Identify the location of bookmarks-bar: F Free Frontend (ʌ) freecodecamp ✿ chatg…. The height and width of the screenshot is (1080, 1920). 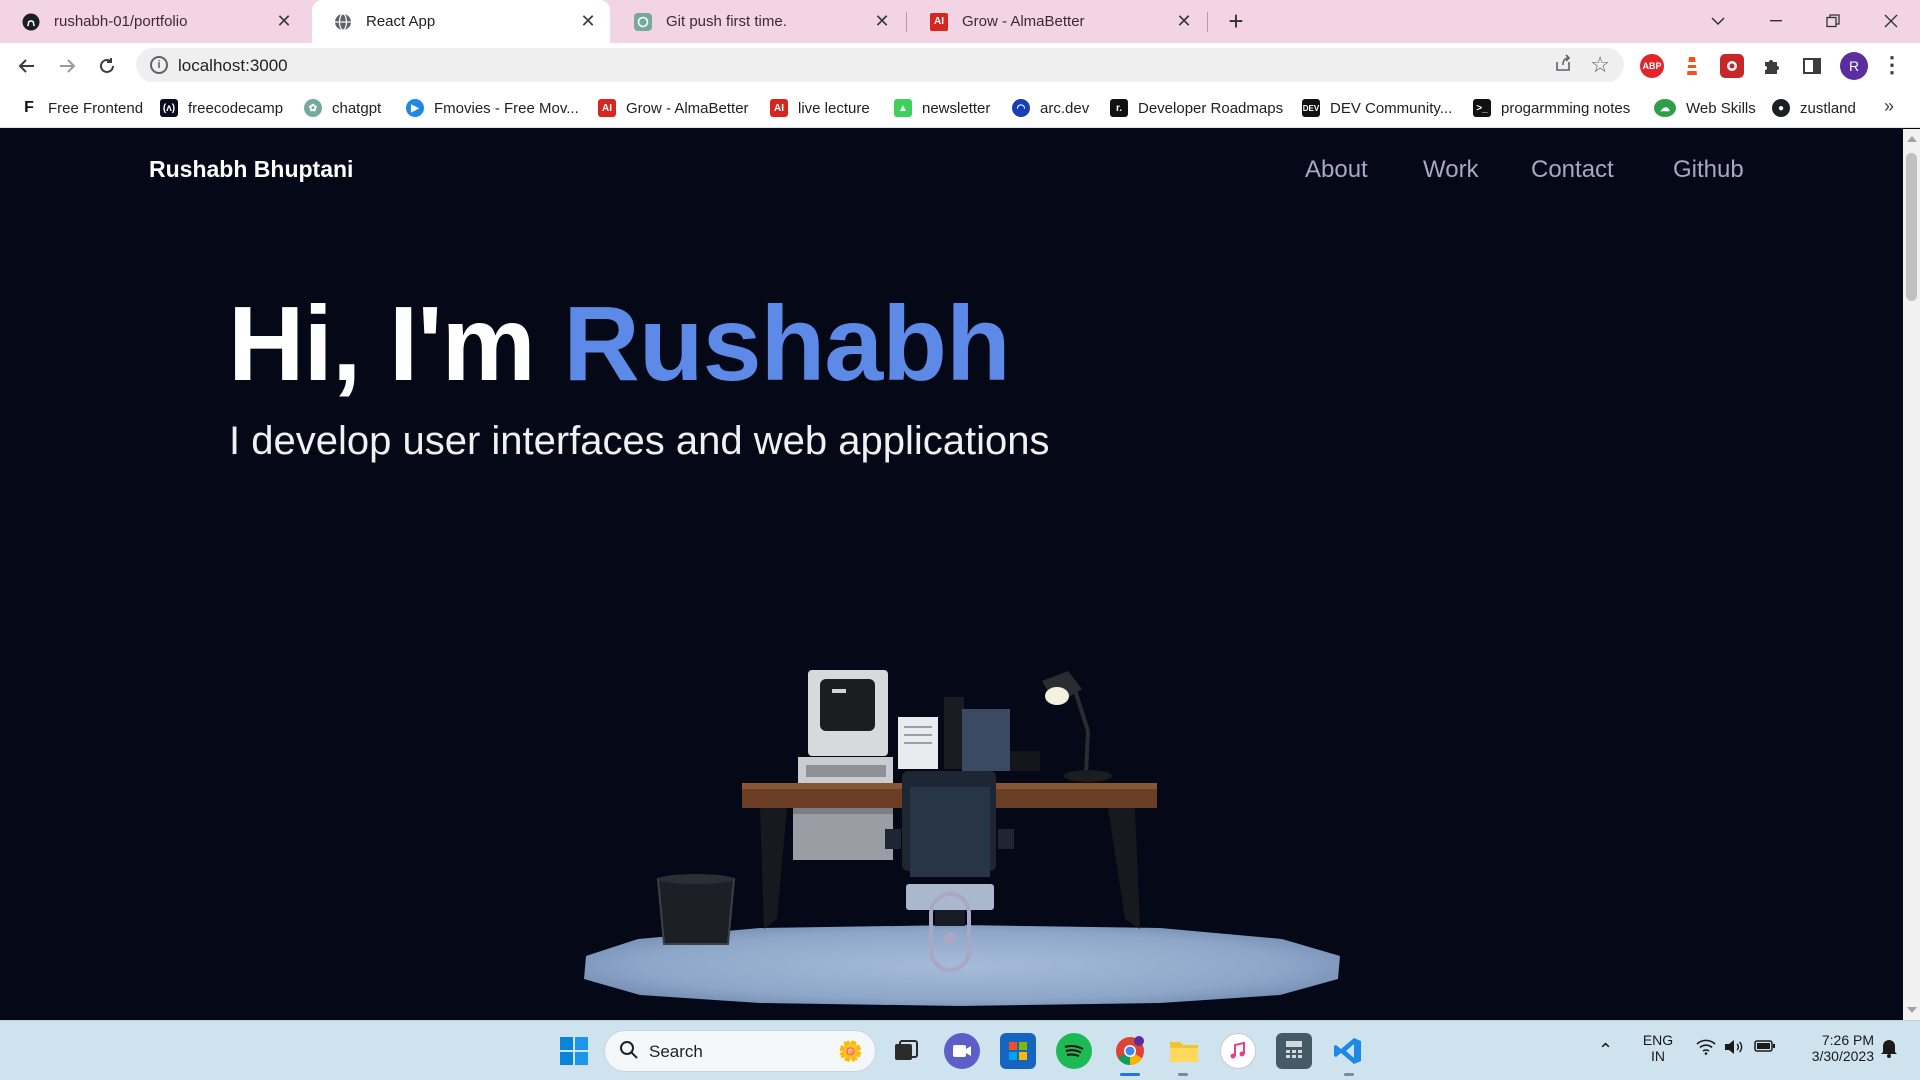
(960, 108).